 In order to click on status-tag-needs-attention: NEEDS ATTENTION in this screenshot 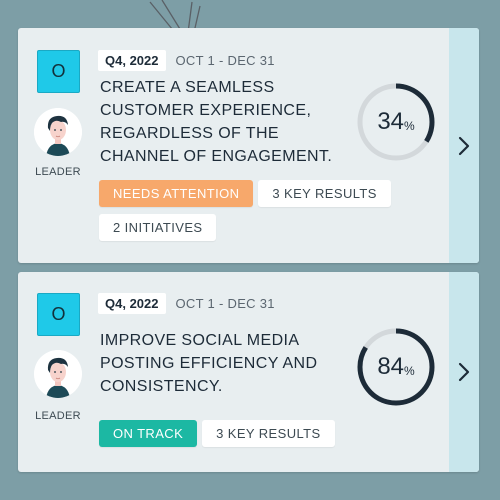, I will do `click(176, 193)`.